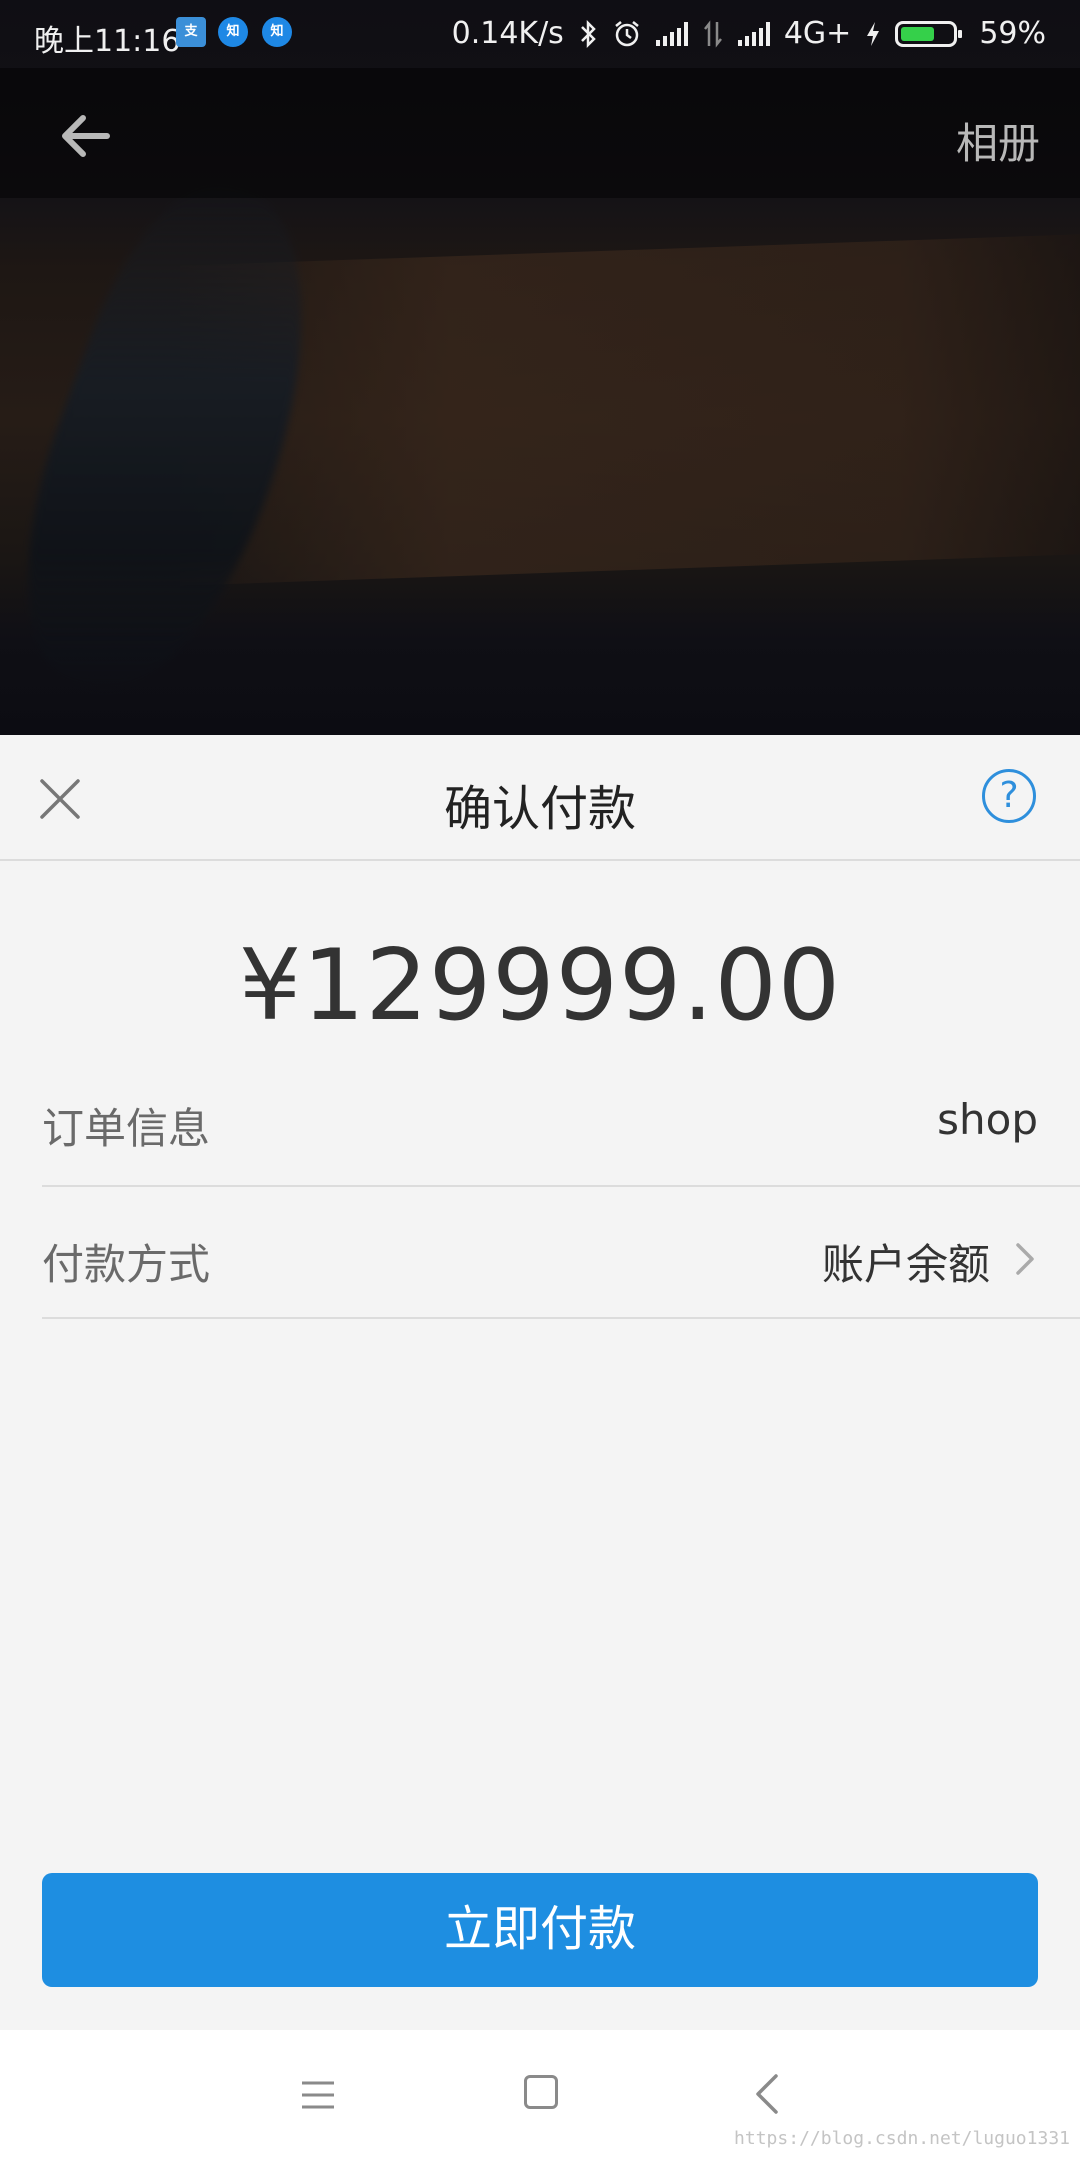 This screenshot has width=1080, height=2160. What do you see at coordinates (987, 1119) in the screenshot?
I see `order-info-value: shop` at bounding box center [987, 1119].